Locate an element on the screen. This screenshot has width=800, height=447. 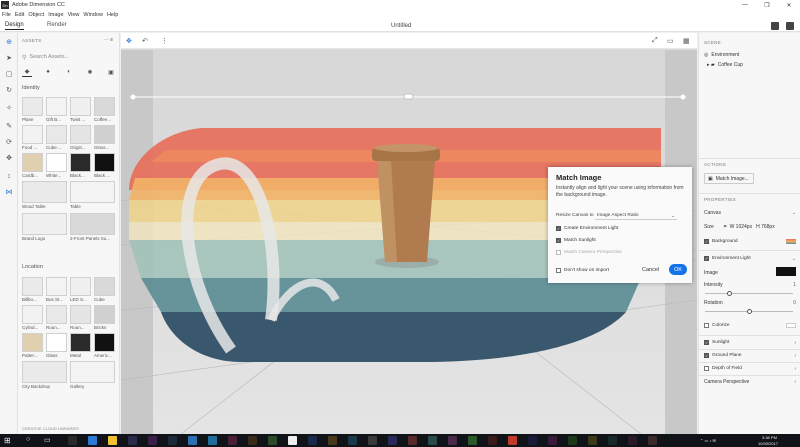
cc-libraries-footer: CREATIVE CLOUD LIBRARIES is located at coordinates (50, 428).